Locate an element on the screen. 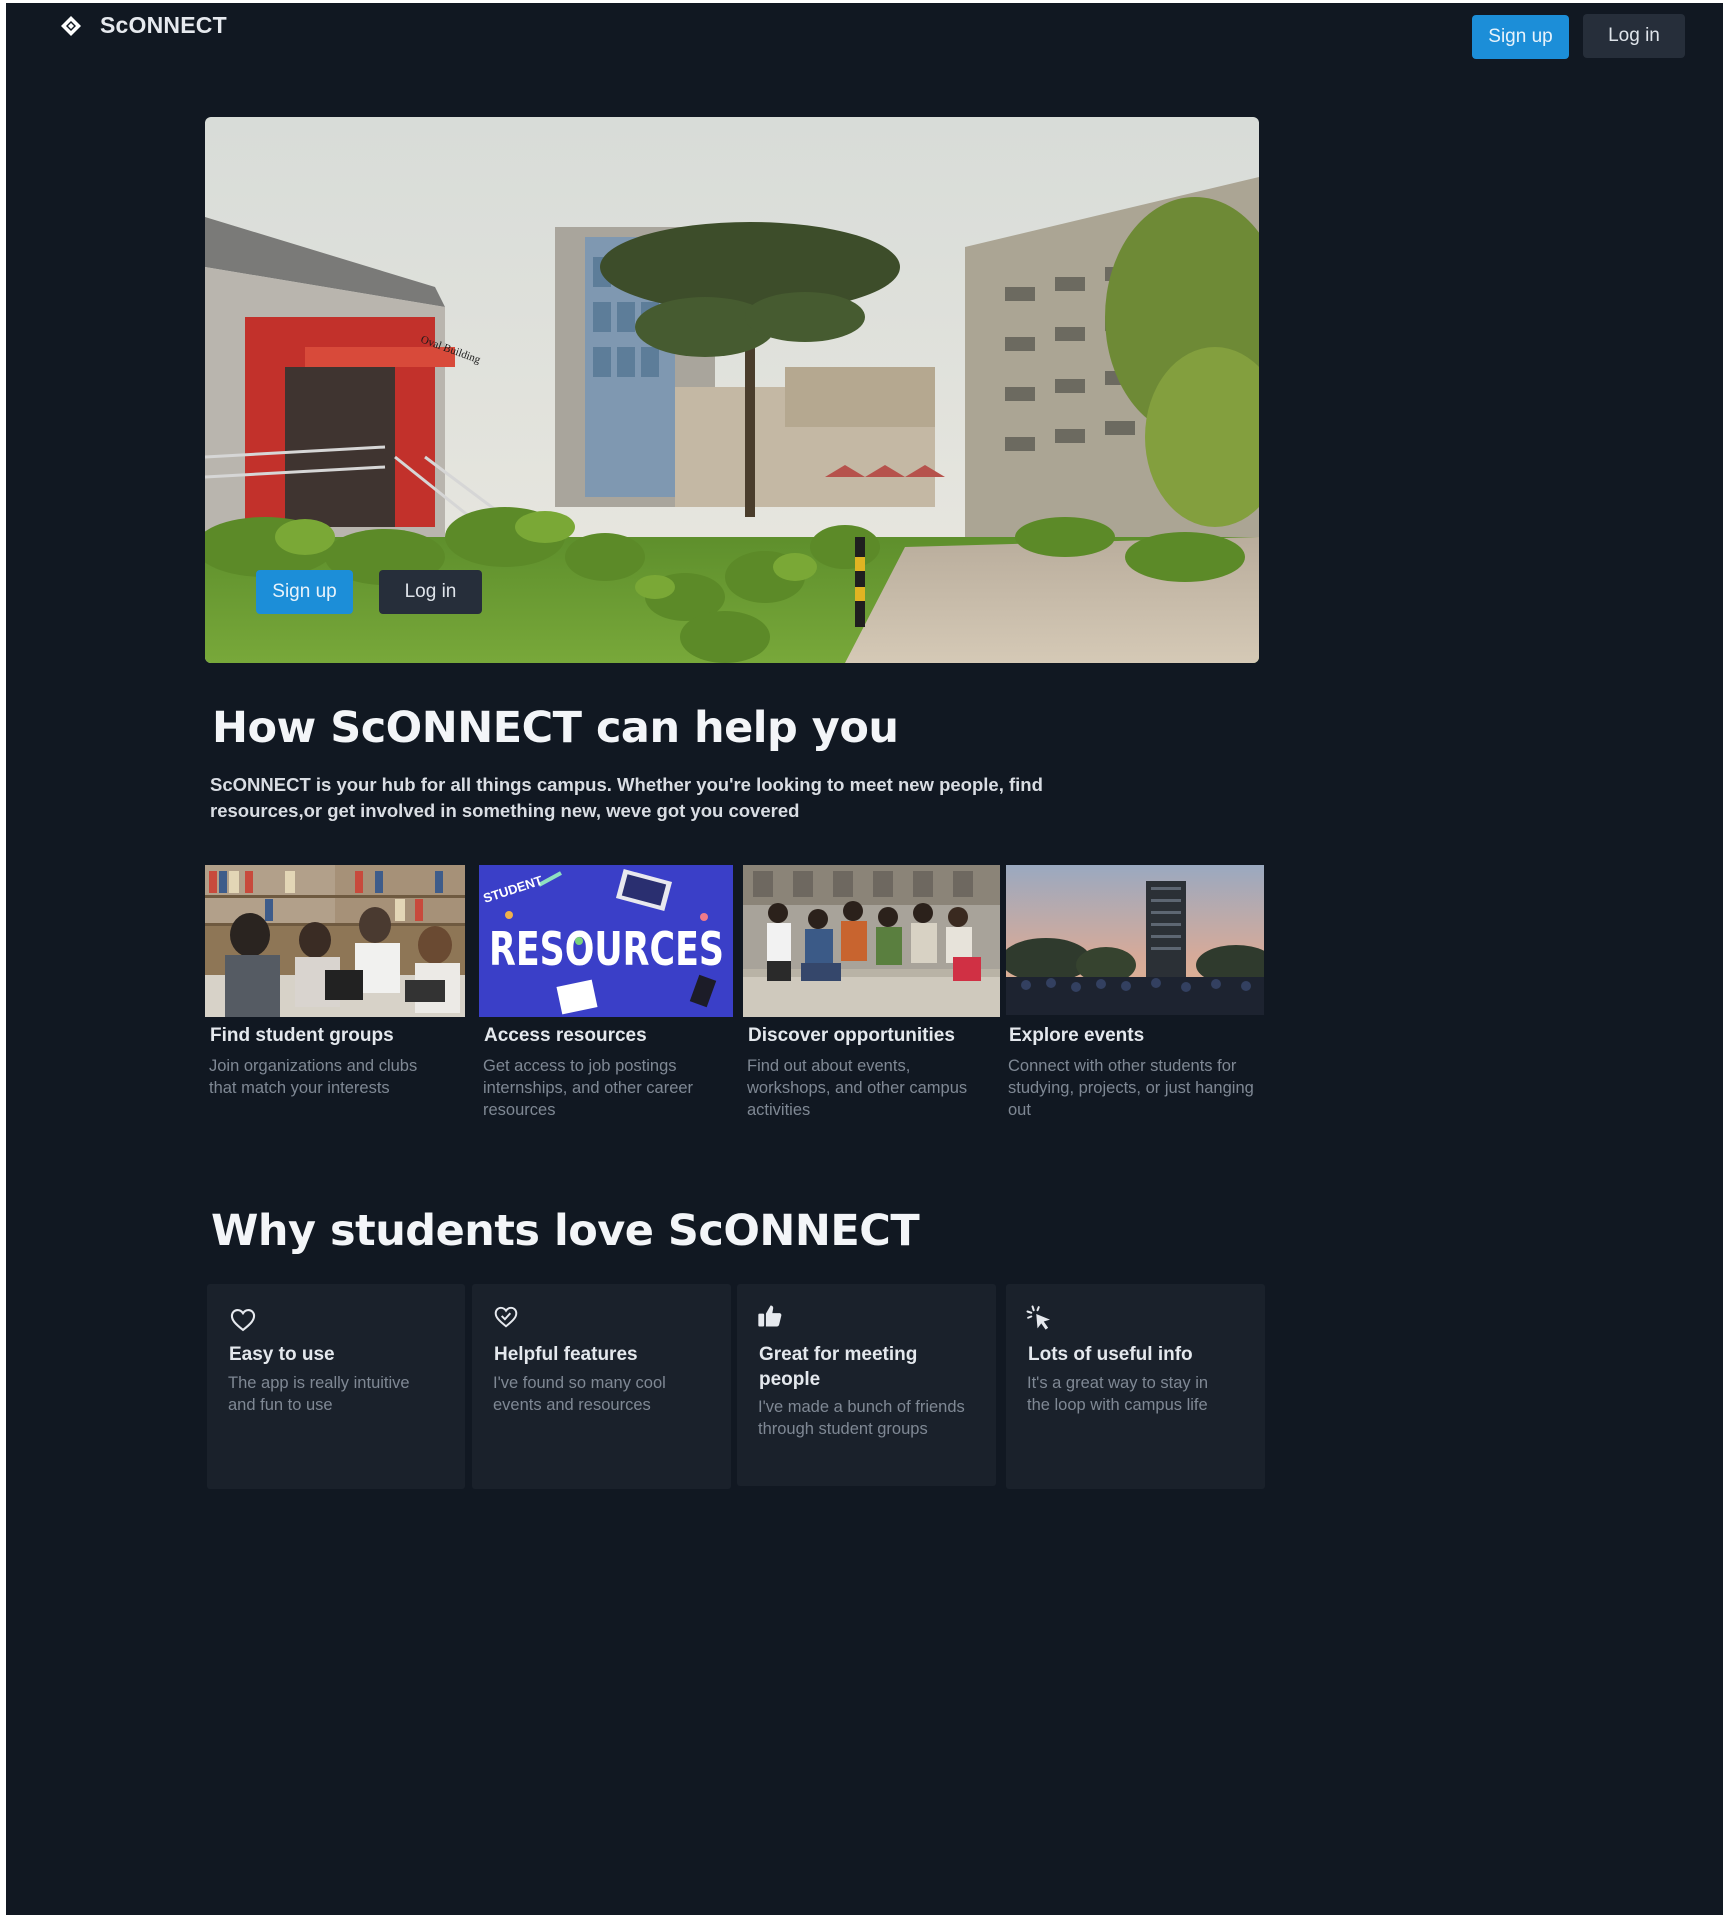 The width and height of the screenshot is (1728, 1923). feature-image-students-sitting is located at coordinates (871, 941).